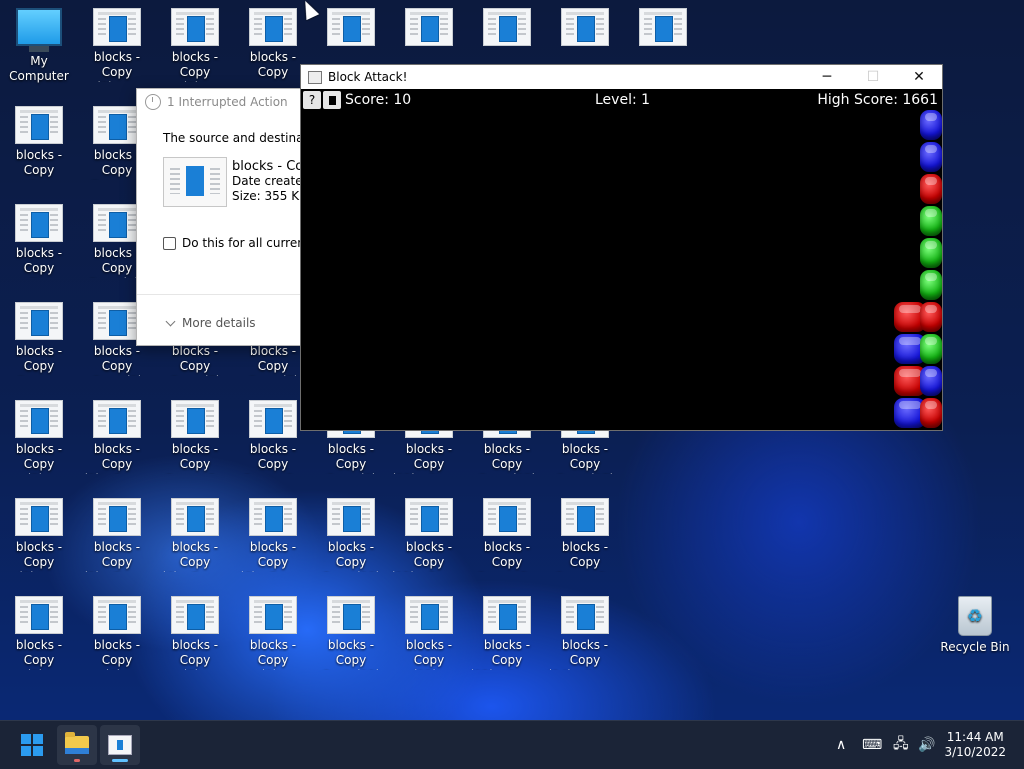 The height and width of the screenshot is (769, 1024). I want to click on checkbox-box, so click(169, 243).